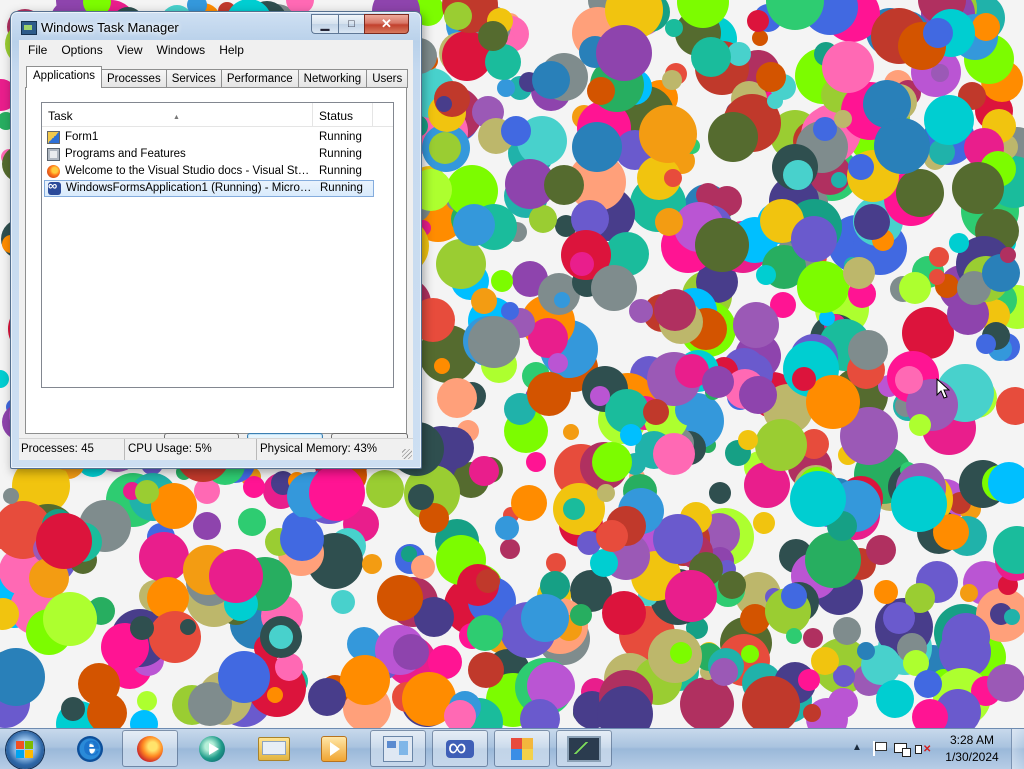 The width and height of the screenshot is (1024, 769). What do you see at coordinates (334, 748) in the screenshot?
I see `taskbar-media-center` at bounding box center [334, 748].